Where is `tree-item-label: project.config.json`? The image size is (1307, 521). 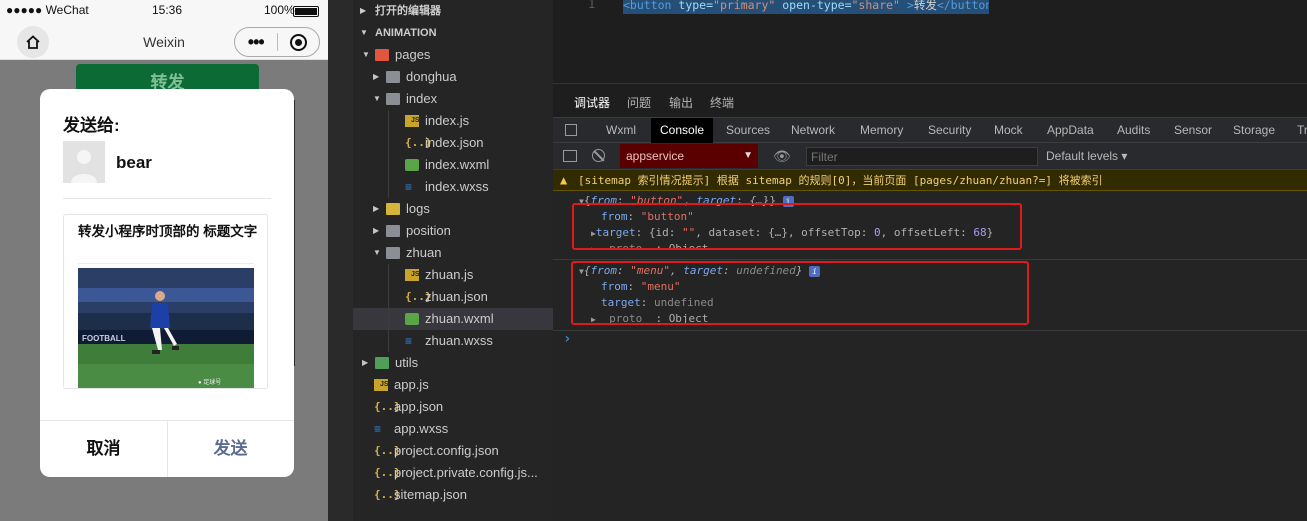
tree-item-label: project.config.json is located at coordinates (446, 450).